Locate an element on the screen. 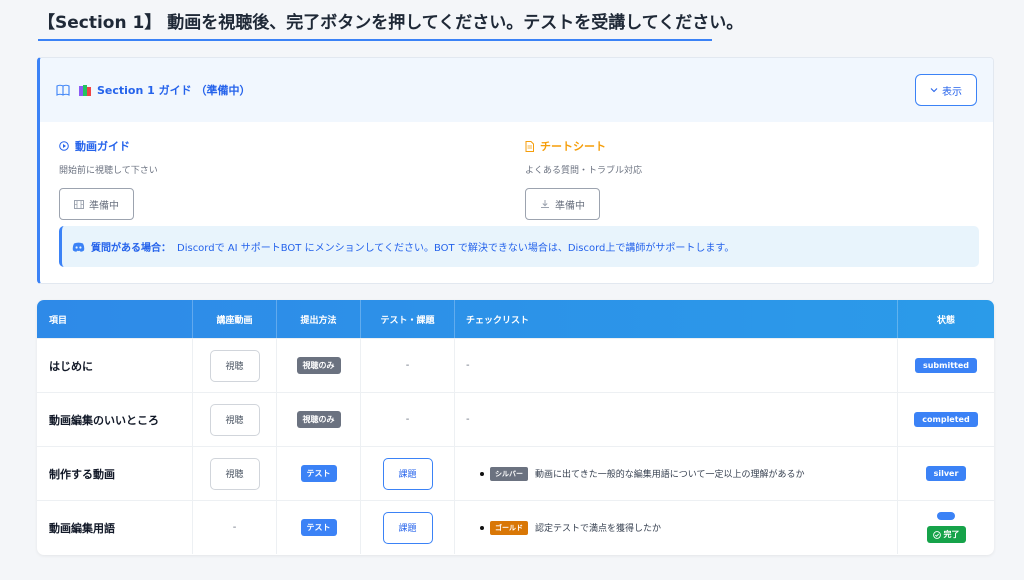  document-icon is located at coordinates (529, 146).